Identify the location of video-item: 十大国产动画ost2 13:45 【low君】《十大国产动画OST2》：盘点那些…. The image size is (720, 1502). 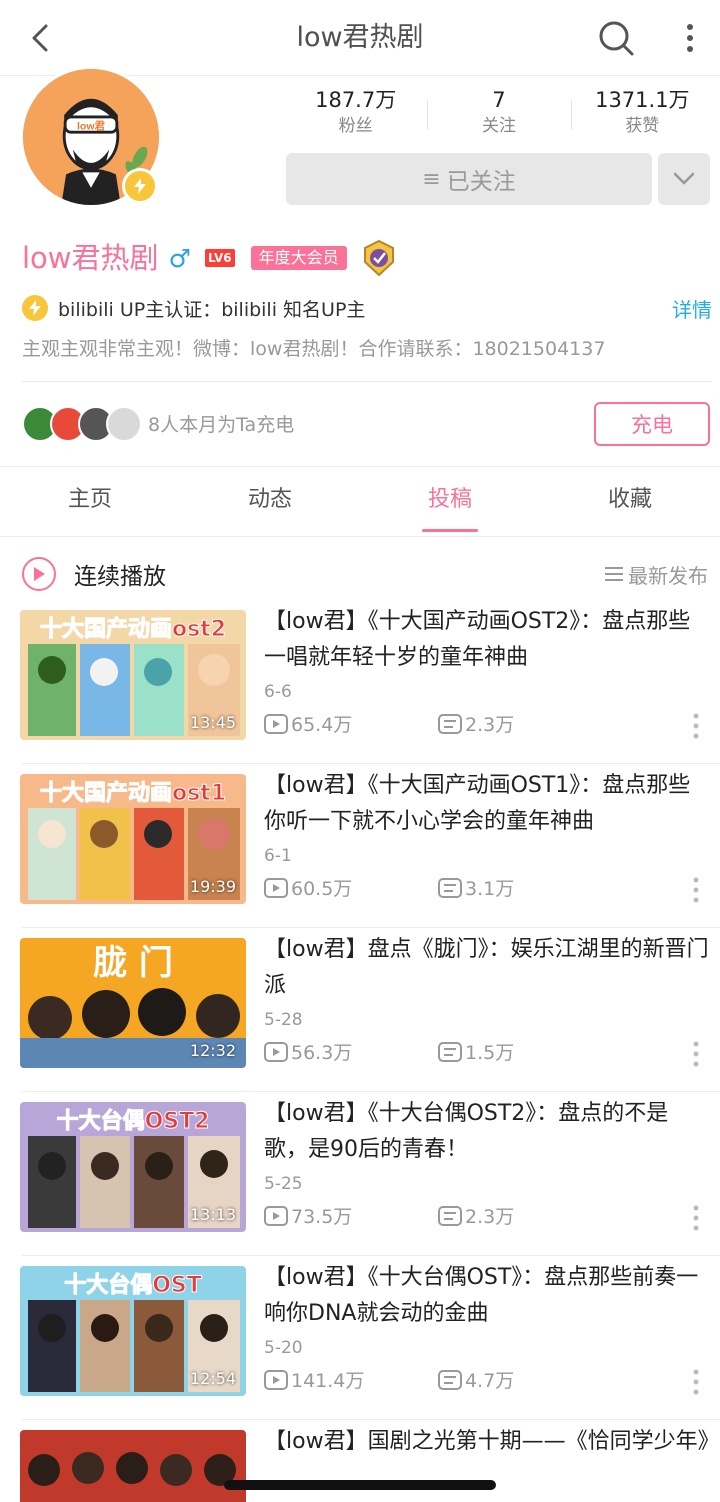
(360, 682).